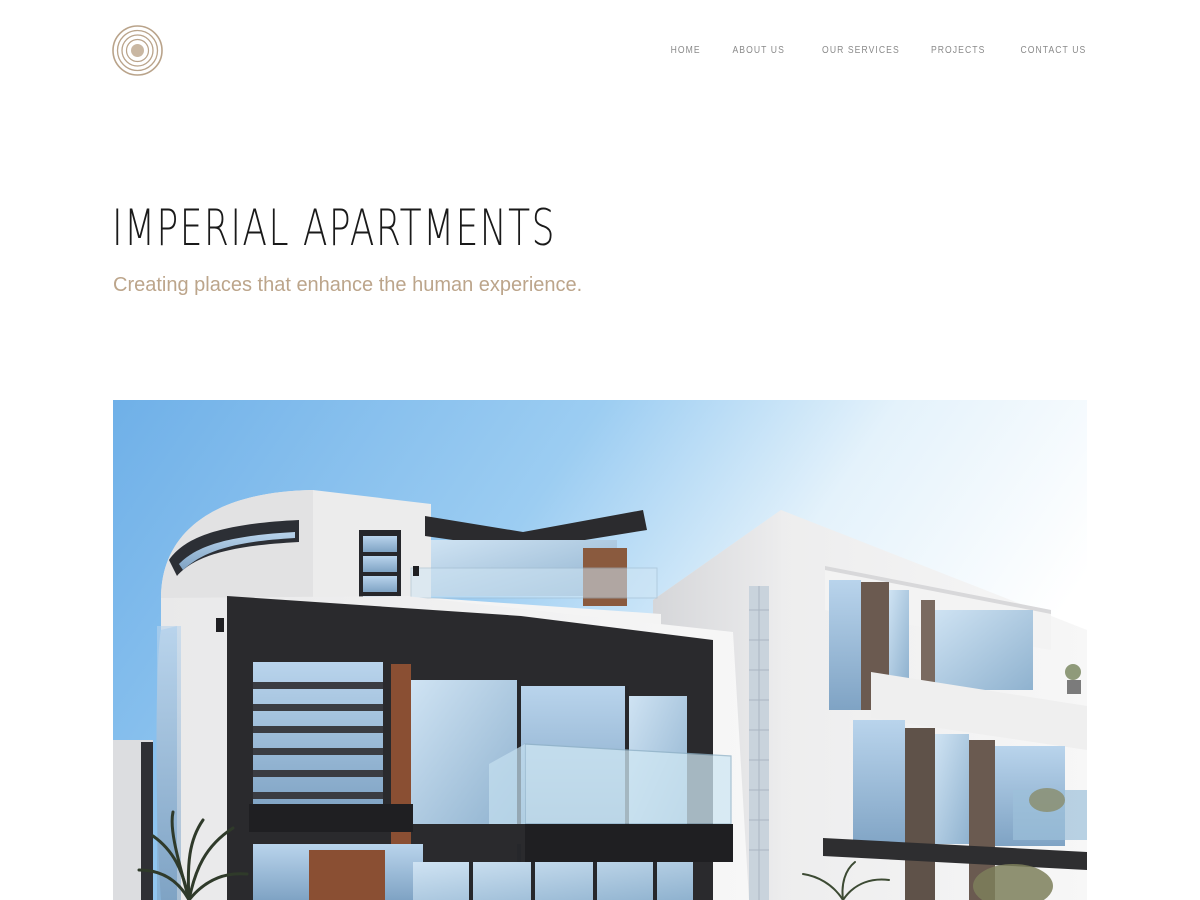 The image size is (1200, 900). I want to click on nav-contact-us-link: CONTACT US, so click(1053, 50).